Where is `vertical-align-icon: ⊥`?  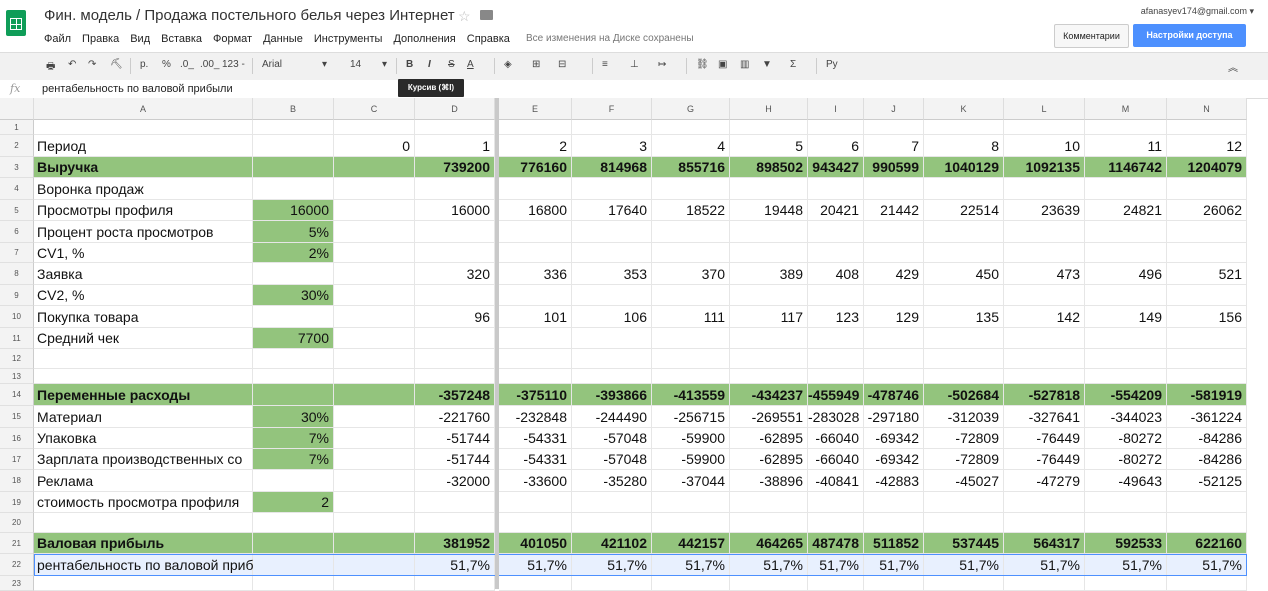
vertical-align-icon: ⊥ is located at coordinates (634, 64).